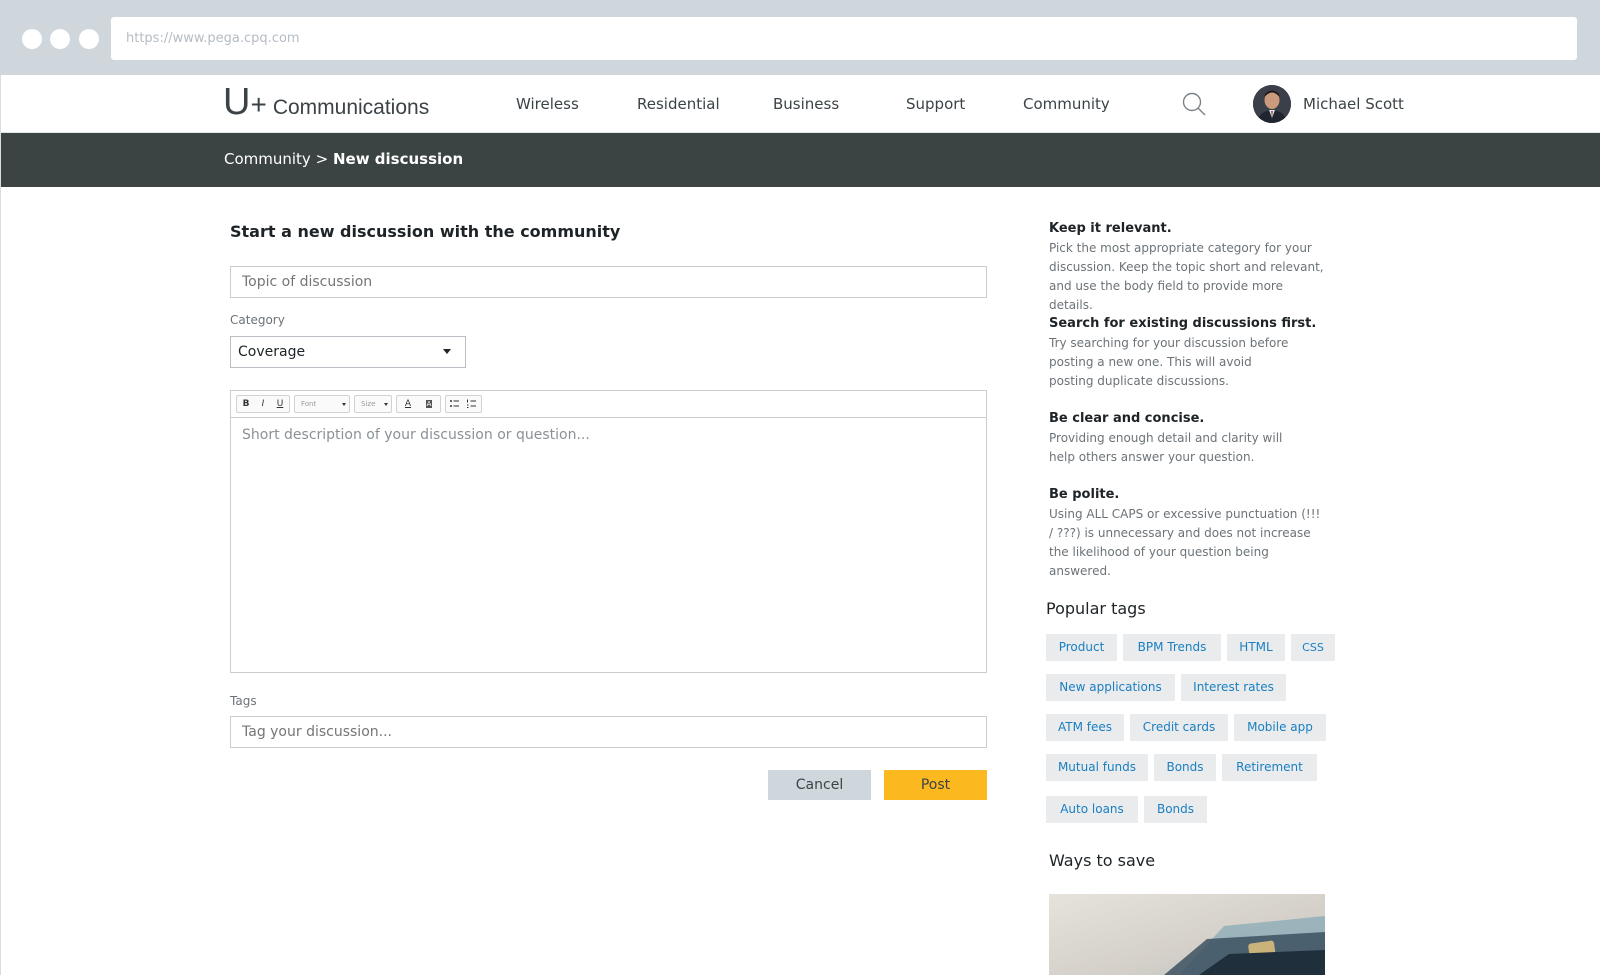 Image resolution: width=1600 pixels, height=975 pixels. What do you see at coordinates (309, 404) in the screenshot?
I see `font-select-label: Font` at bounding box center [309, 404].